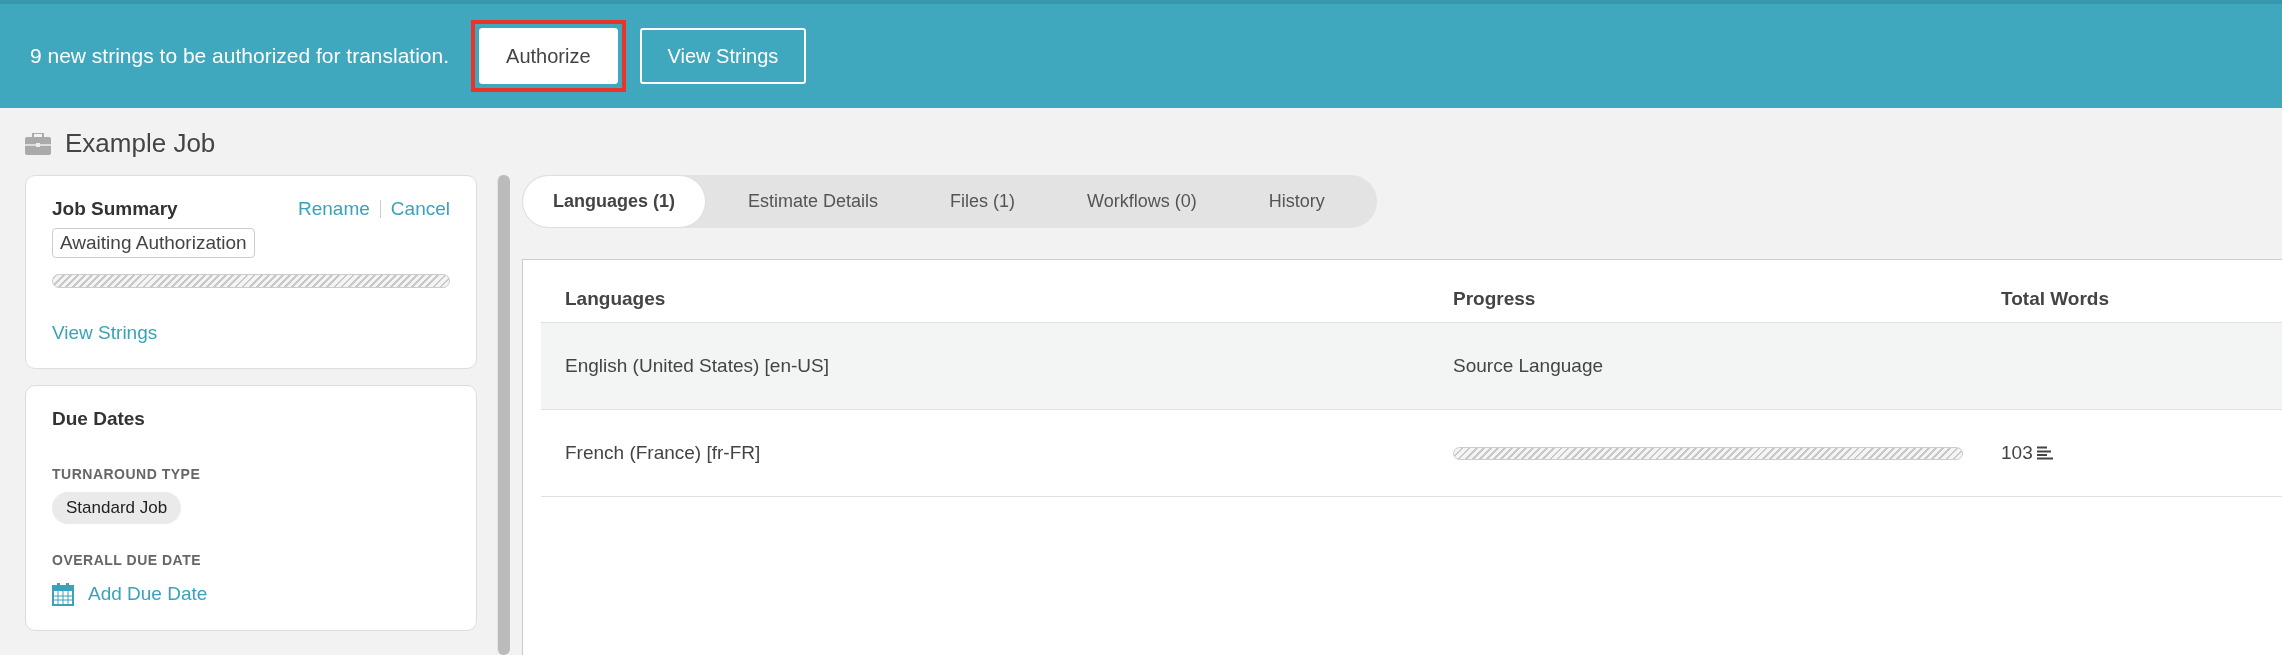 Image resolution: width=2282 pixels, height=655 pixels. What do you see at coordinates (251, 333) in the screenshot?
I see `view-strings-link: View Strings` at bounding box center [251, 333].